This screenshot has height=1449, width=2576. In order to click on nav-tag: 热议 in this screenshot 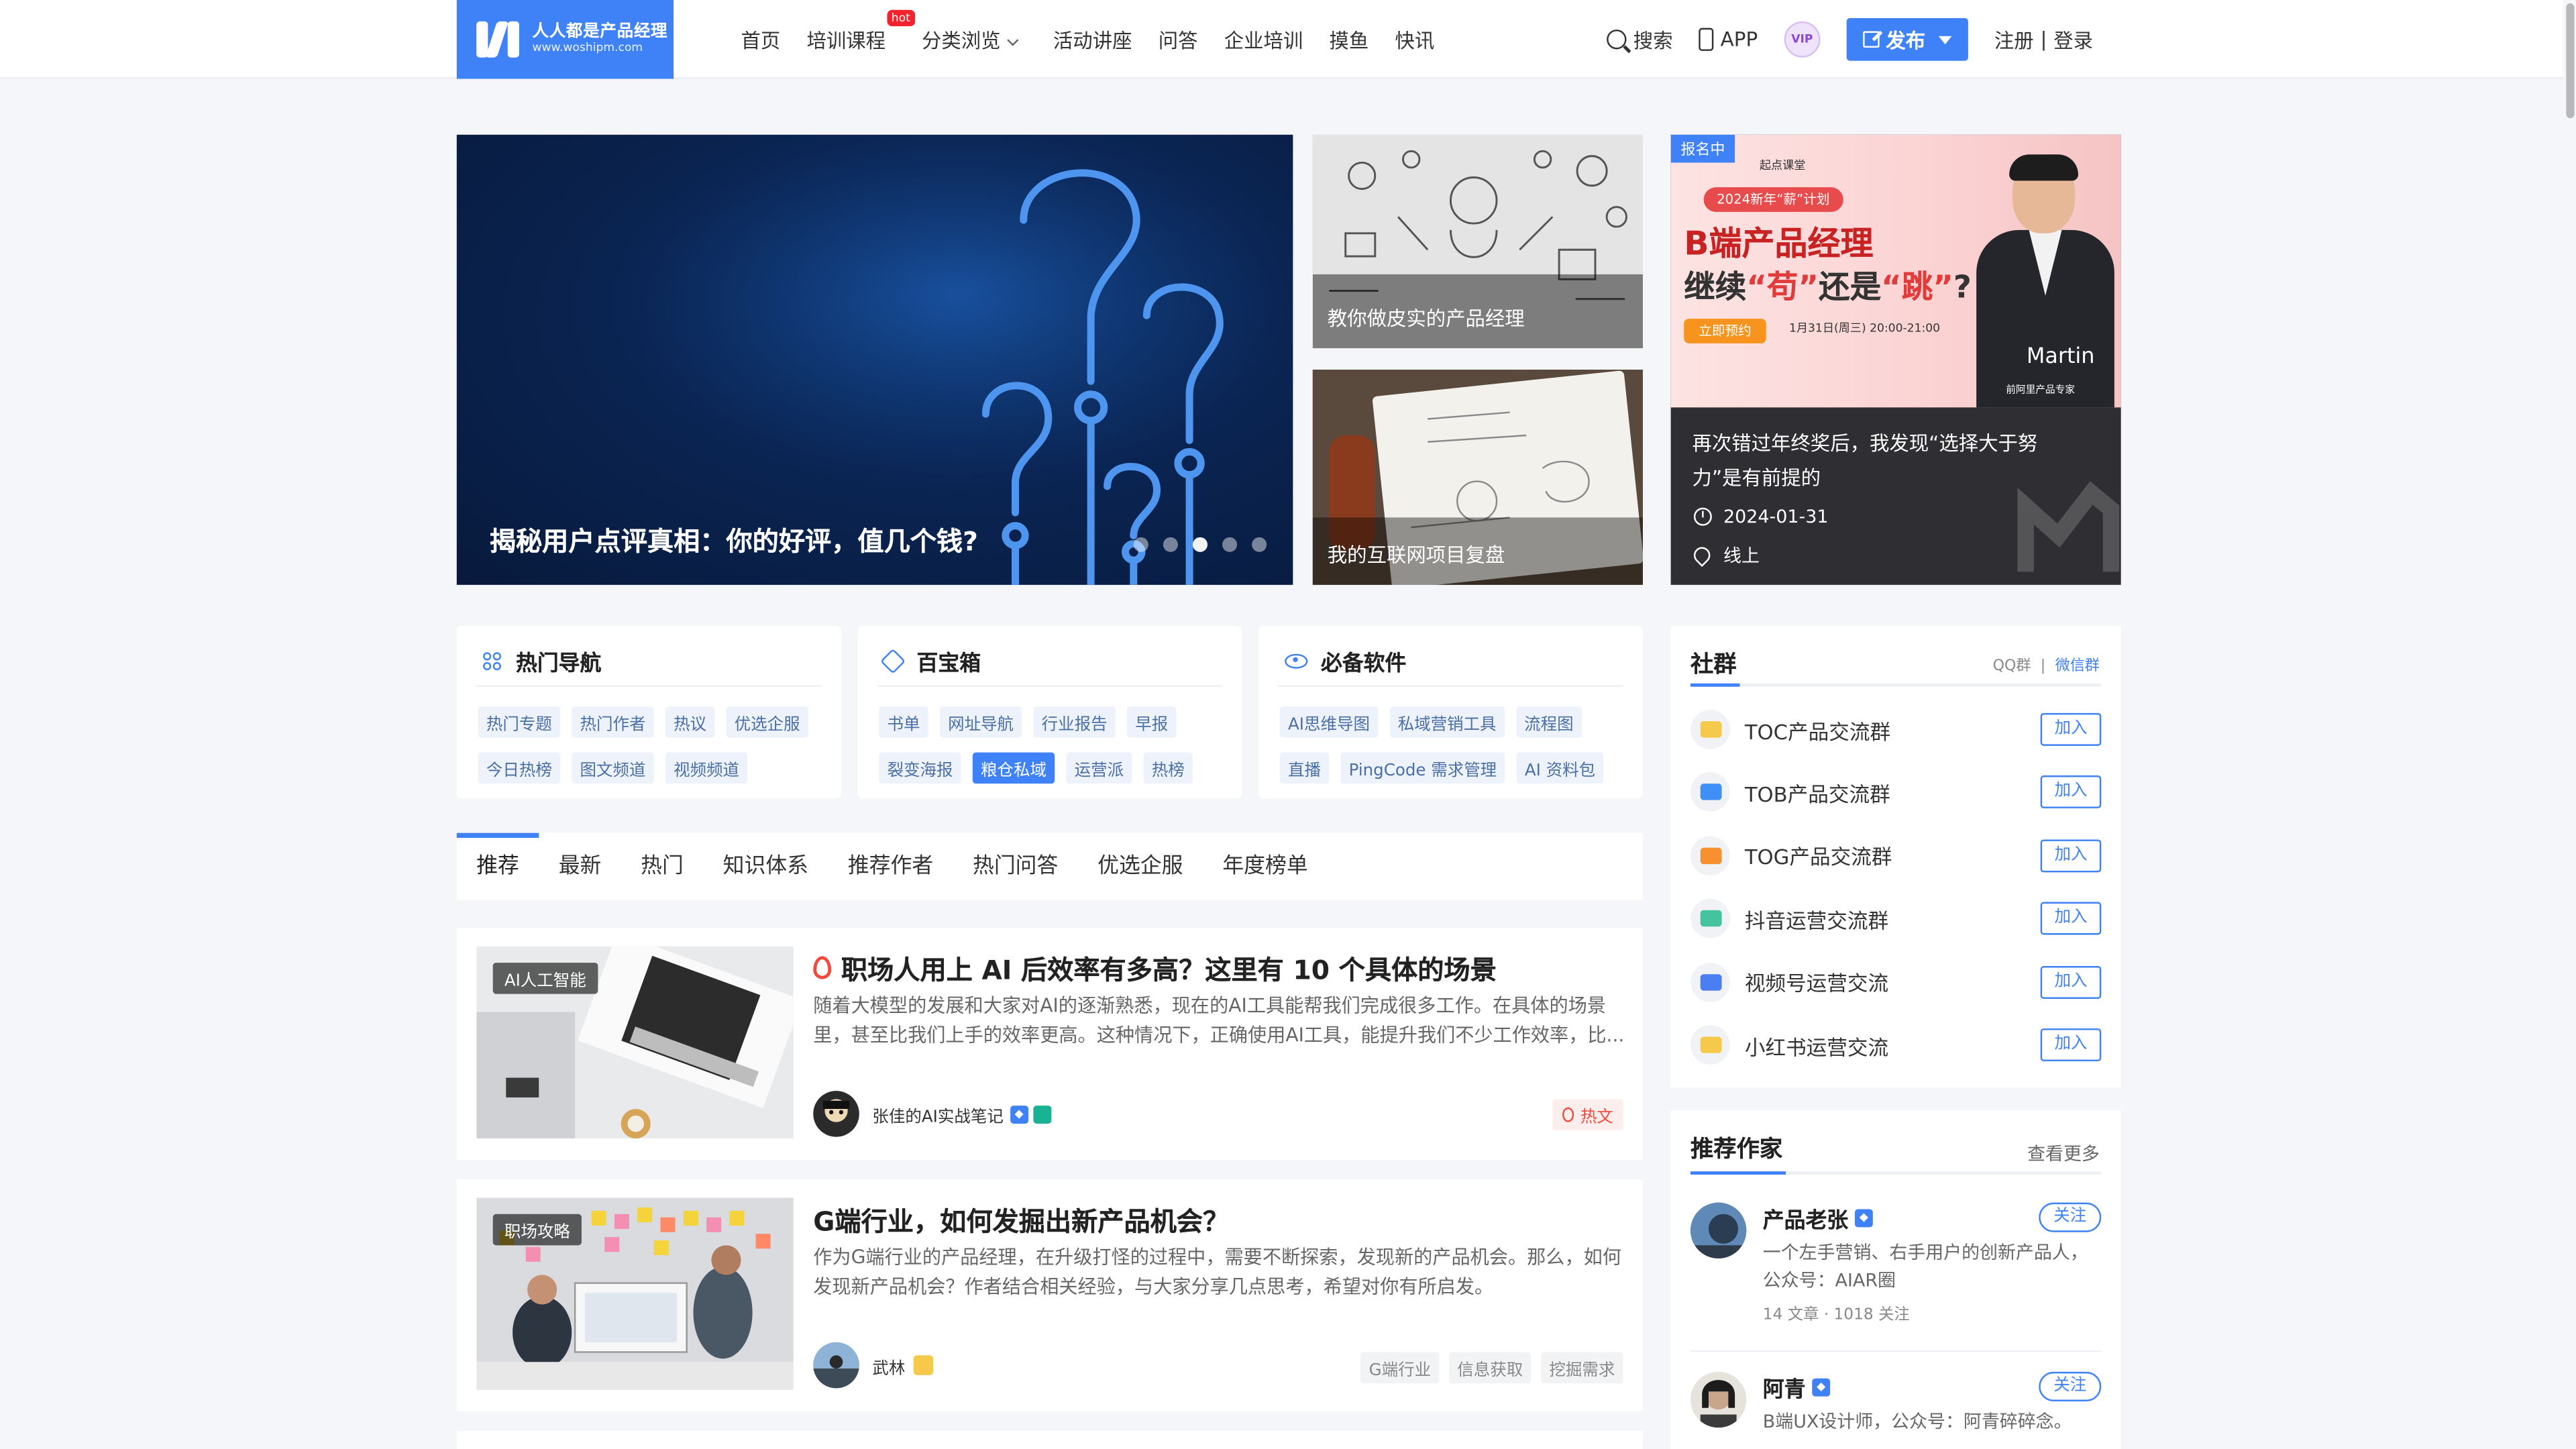, I will do `click(690, 722)`.